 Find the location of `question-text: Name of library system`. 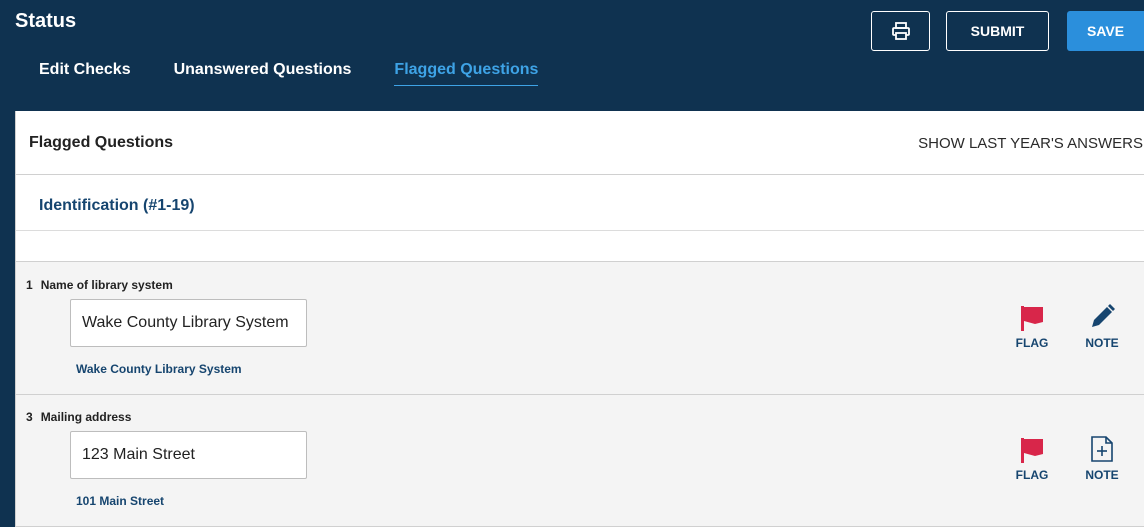

question-text: Name of library system is located at coordinates (106, 285).